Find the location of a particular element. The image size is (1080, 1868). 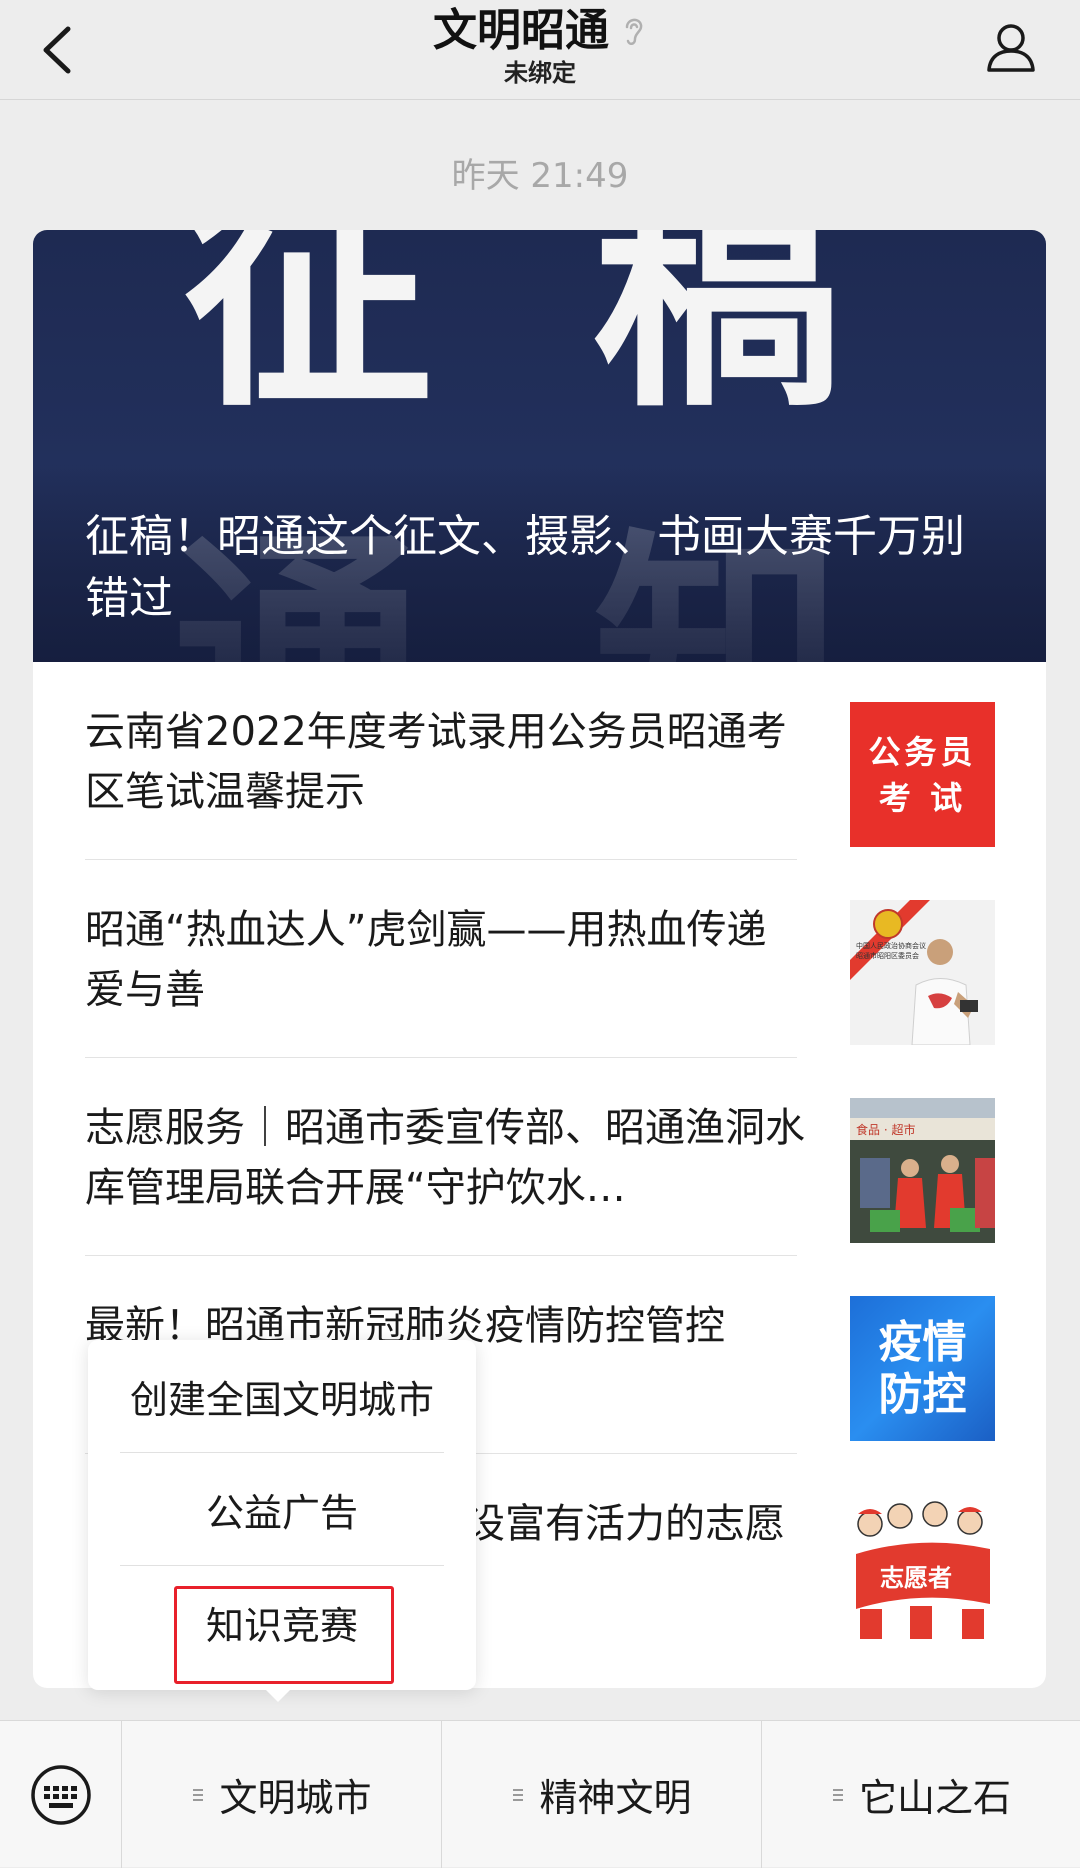

account-title: 文明昭通 is located at coordinates (540, 31).